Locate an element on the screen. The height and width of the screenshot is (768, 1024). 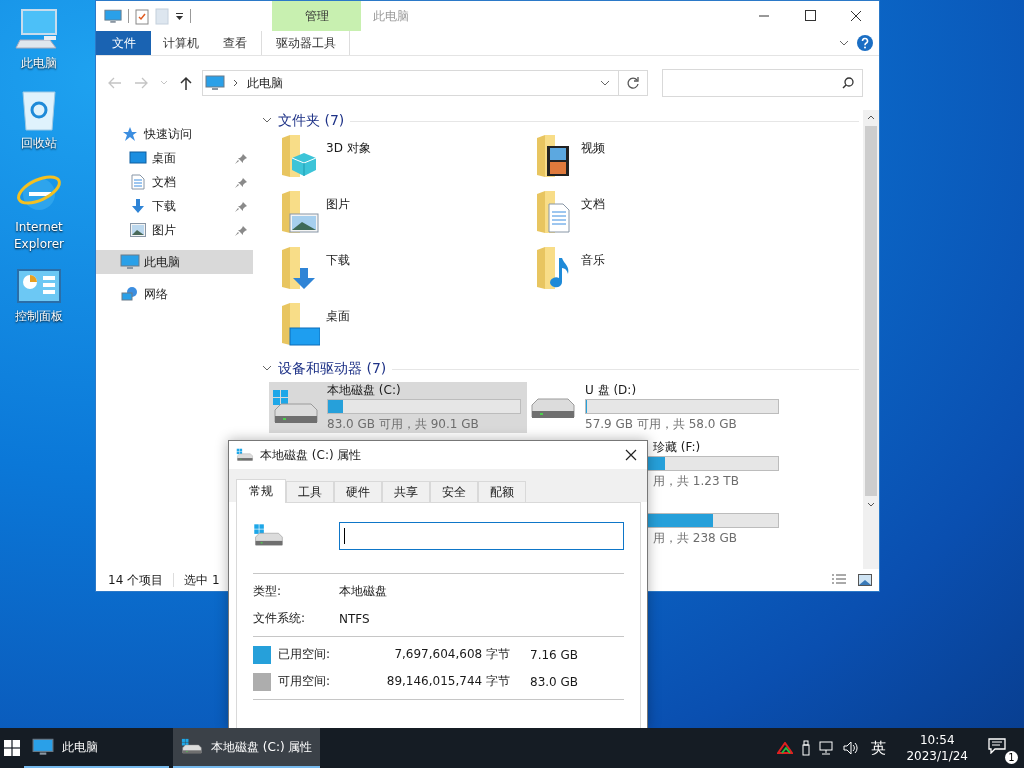
expand-ribbon-icon is located at coordinates (844, 43).